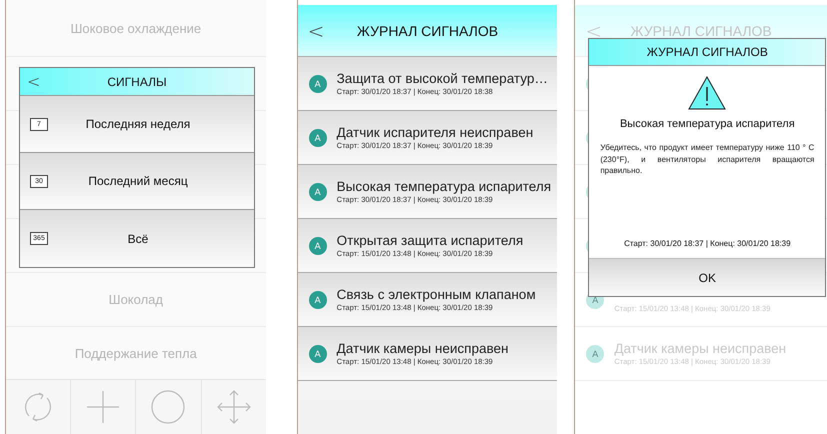 The image size is (827, 434). I want to click on alarm-title: Датчик камеры неисправен, so click(422, 348).